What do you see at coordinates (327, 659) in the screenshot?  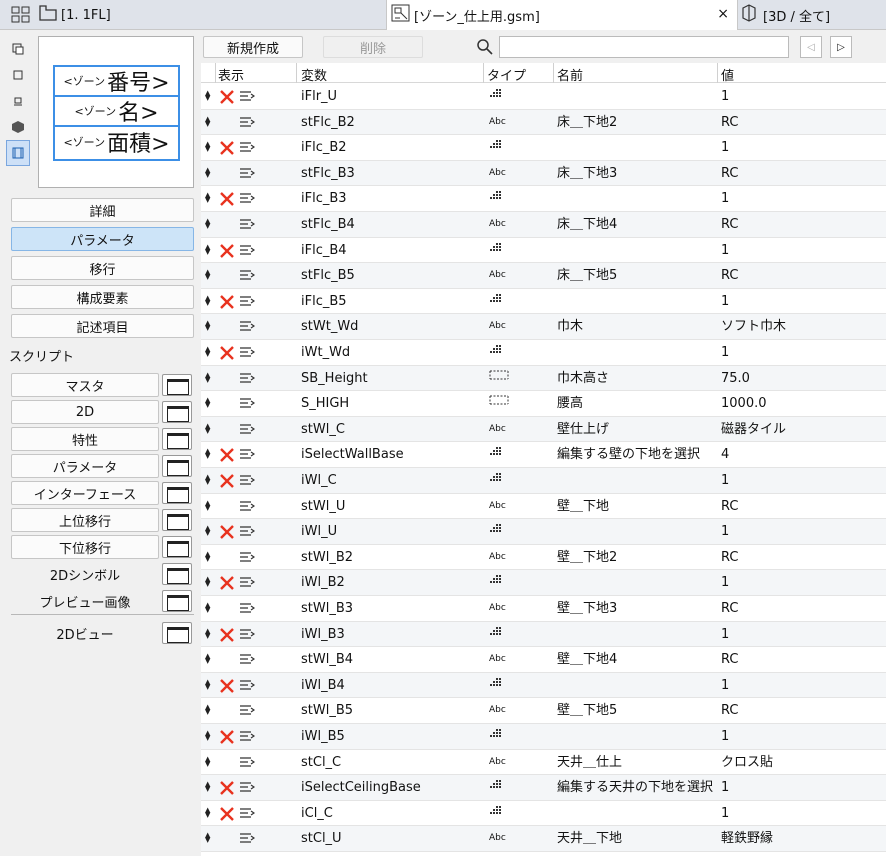 I see `variable-name: stWl_B4` at bounding box center [327, 659].